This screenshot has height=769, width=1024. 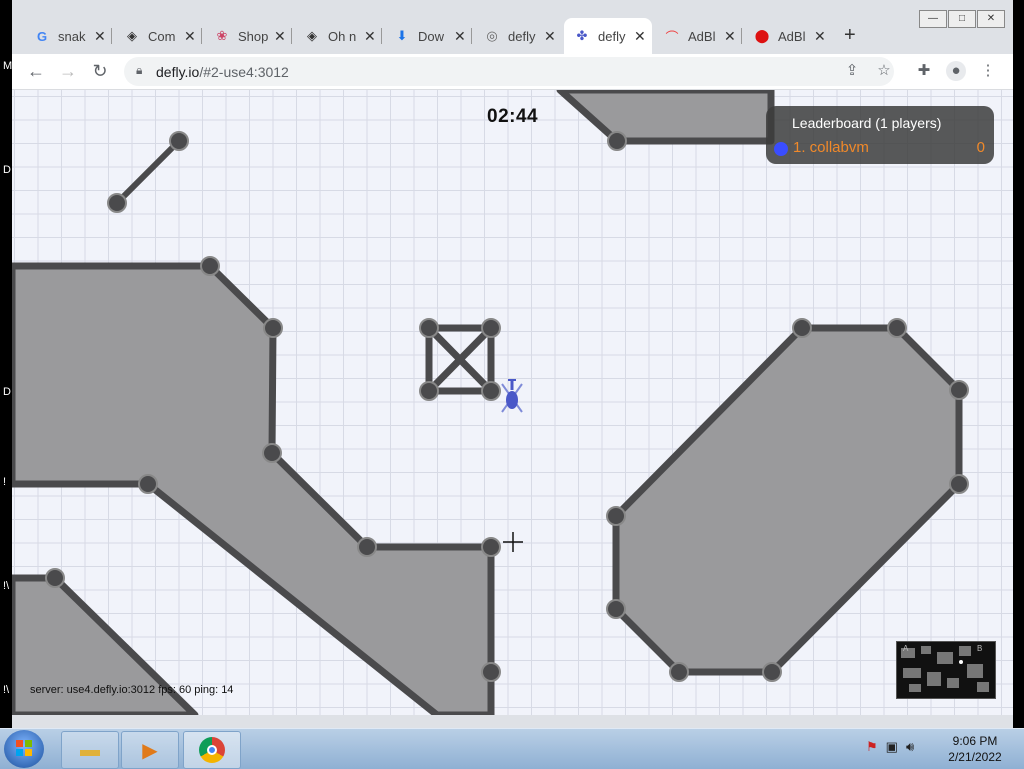 I want to click on tab-title: snak, so click(x=72, y=36).